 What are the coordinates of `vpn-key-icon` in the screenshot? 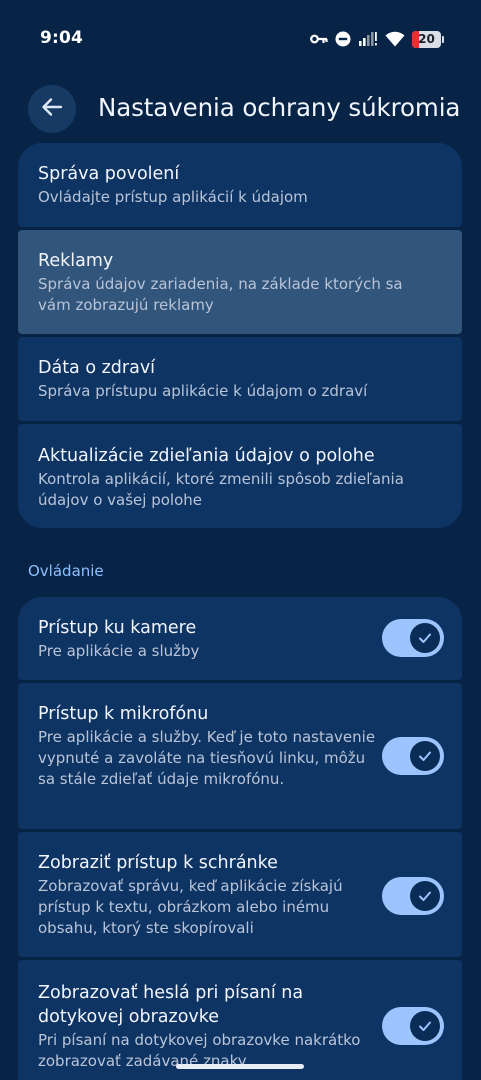 It's located at (319, 39).